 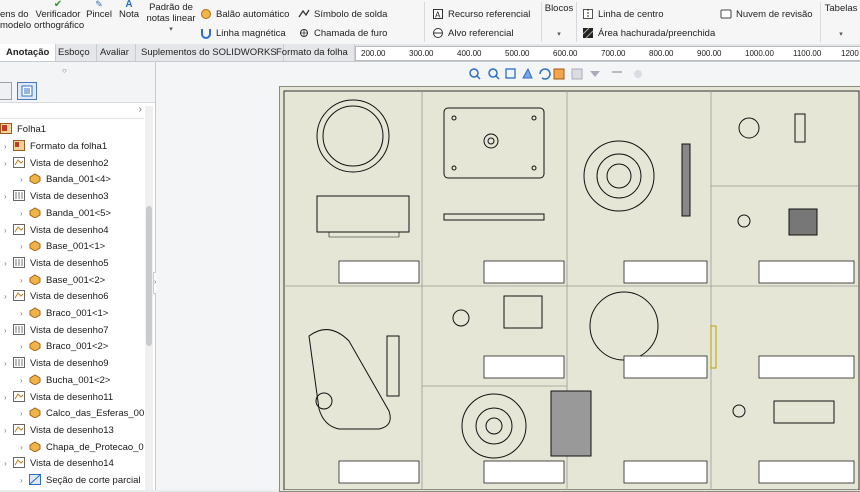 What do you see at coordinates (171, 18) in the screenshot?
I see `linear-note-pattern-button: Padrão de notas linear ▾` at bounding box center [171, 18].